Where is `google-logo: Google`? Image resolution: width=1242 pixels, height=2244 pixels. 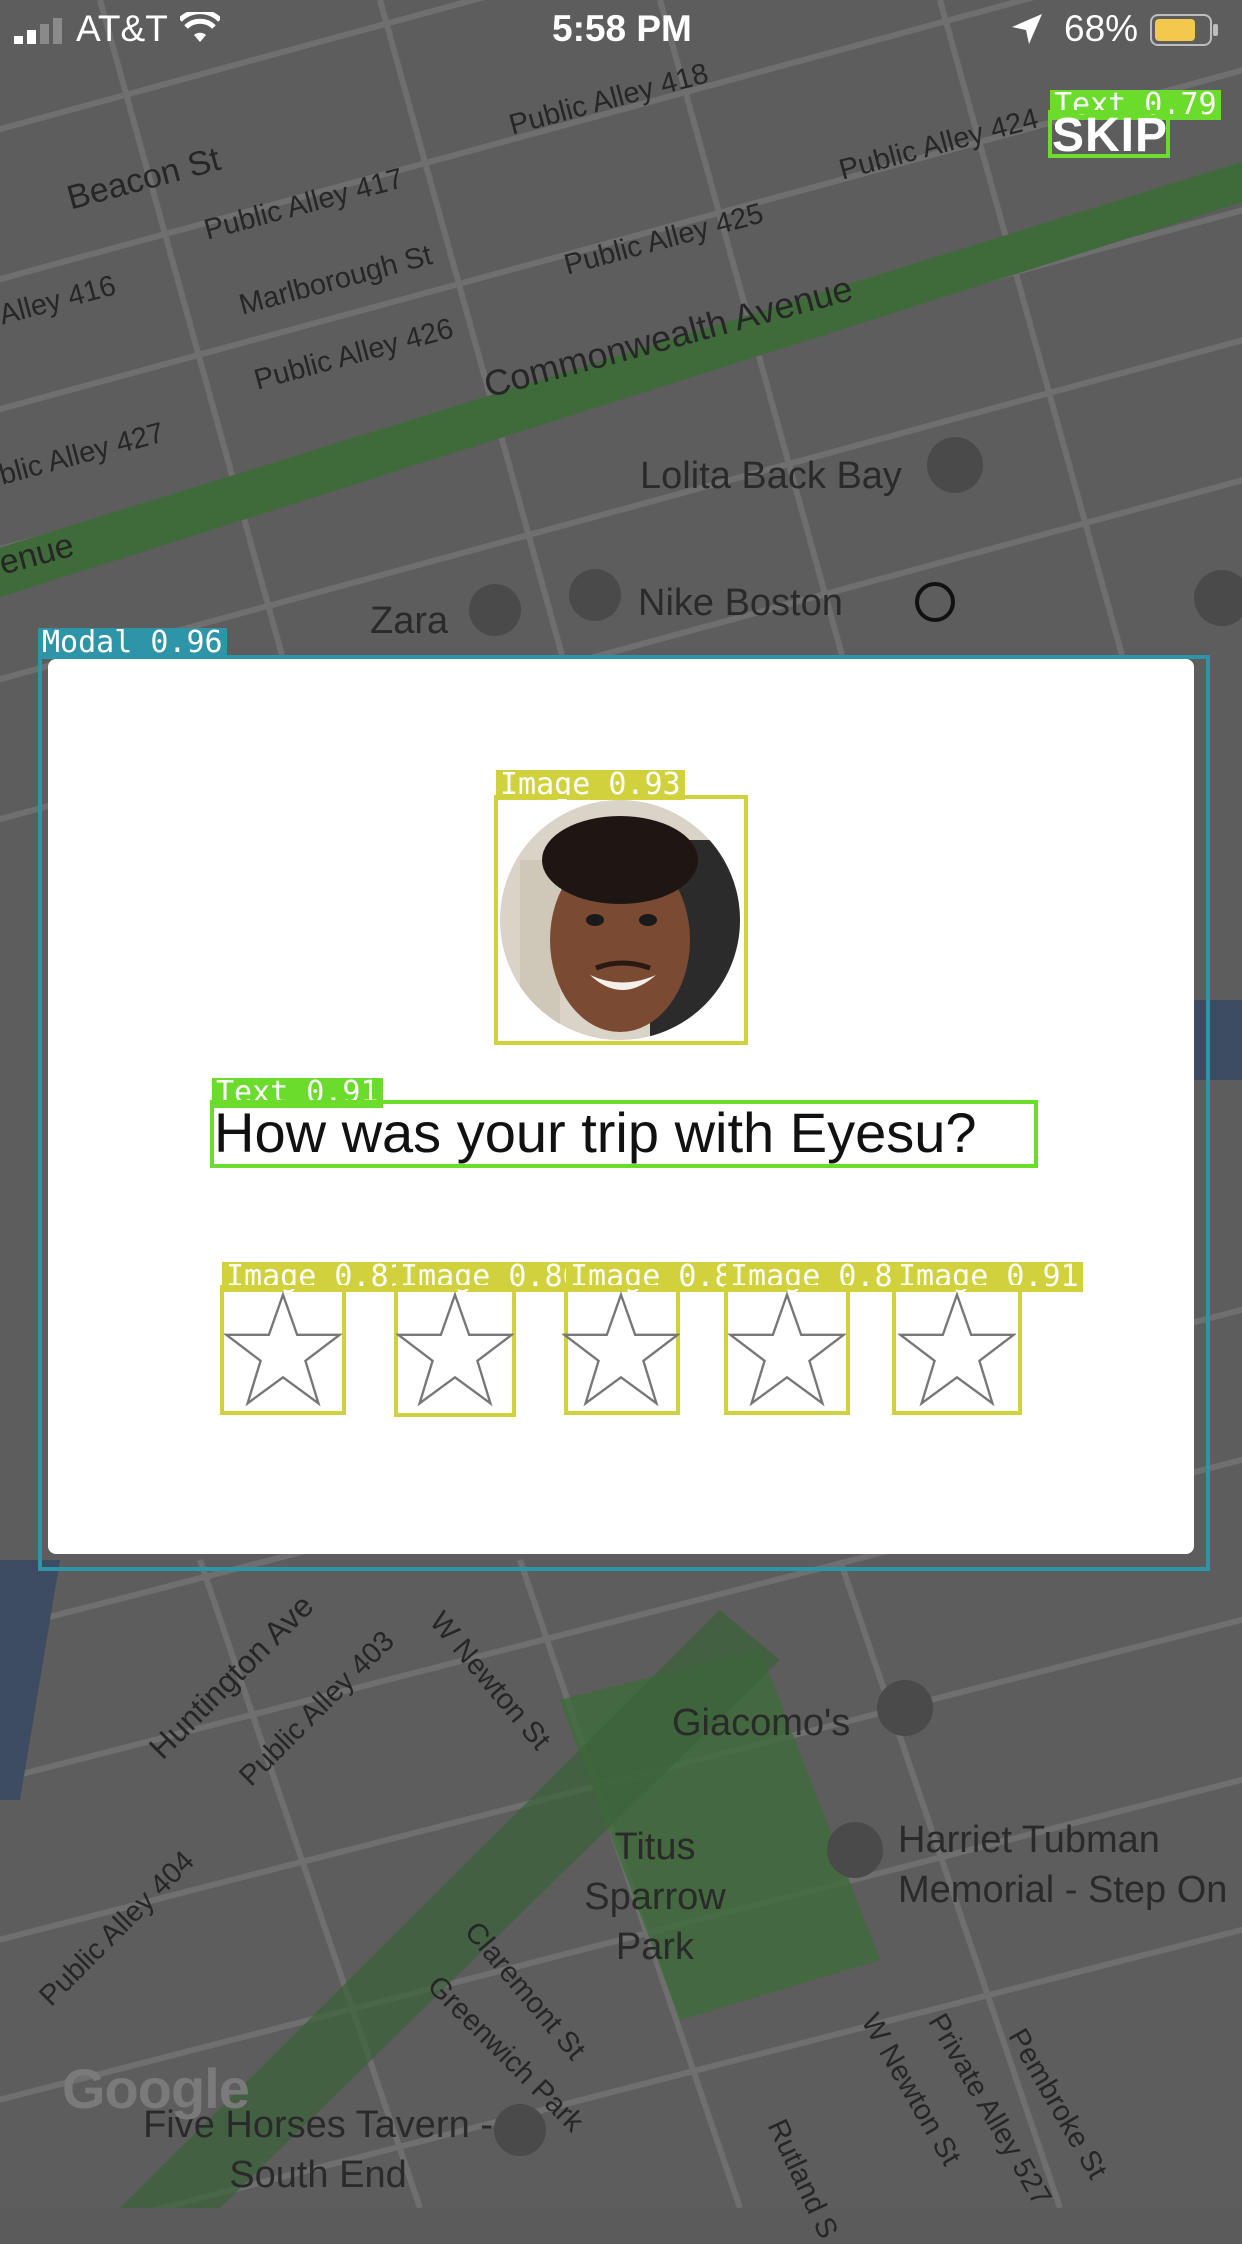
google-logo: Google is located at coordinates (156, 2088).